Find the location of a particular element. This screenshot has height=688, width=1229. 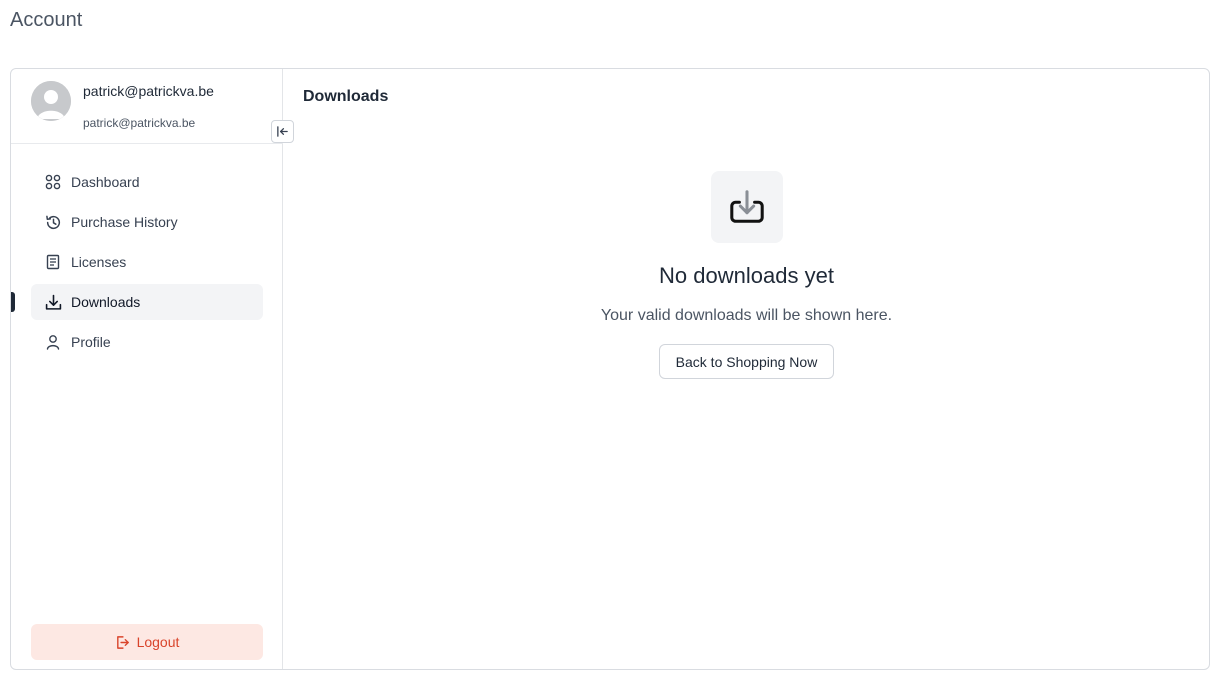

download-icon is located at coordinates (53, 302).